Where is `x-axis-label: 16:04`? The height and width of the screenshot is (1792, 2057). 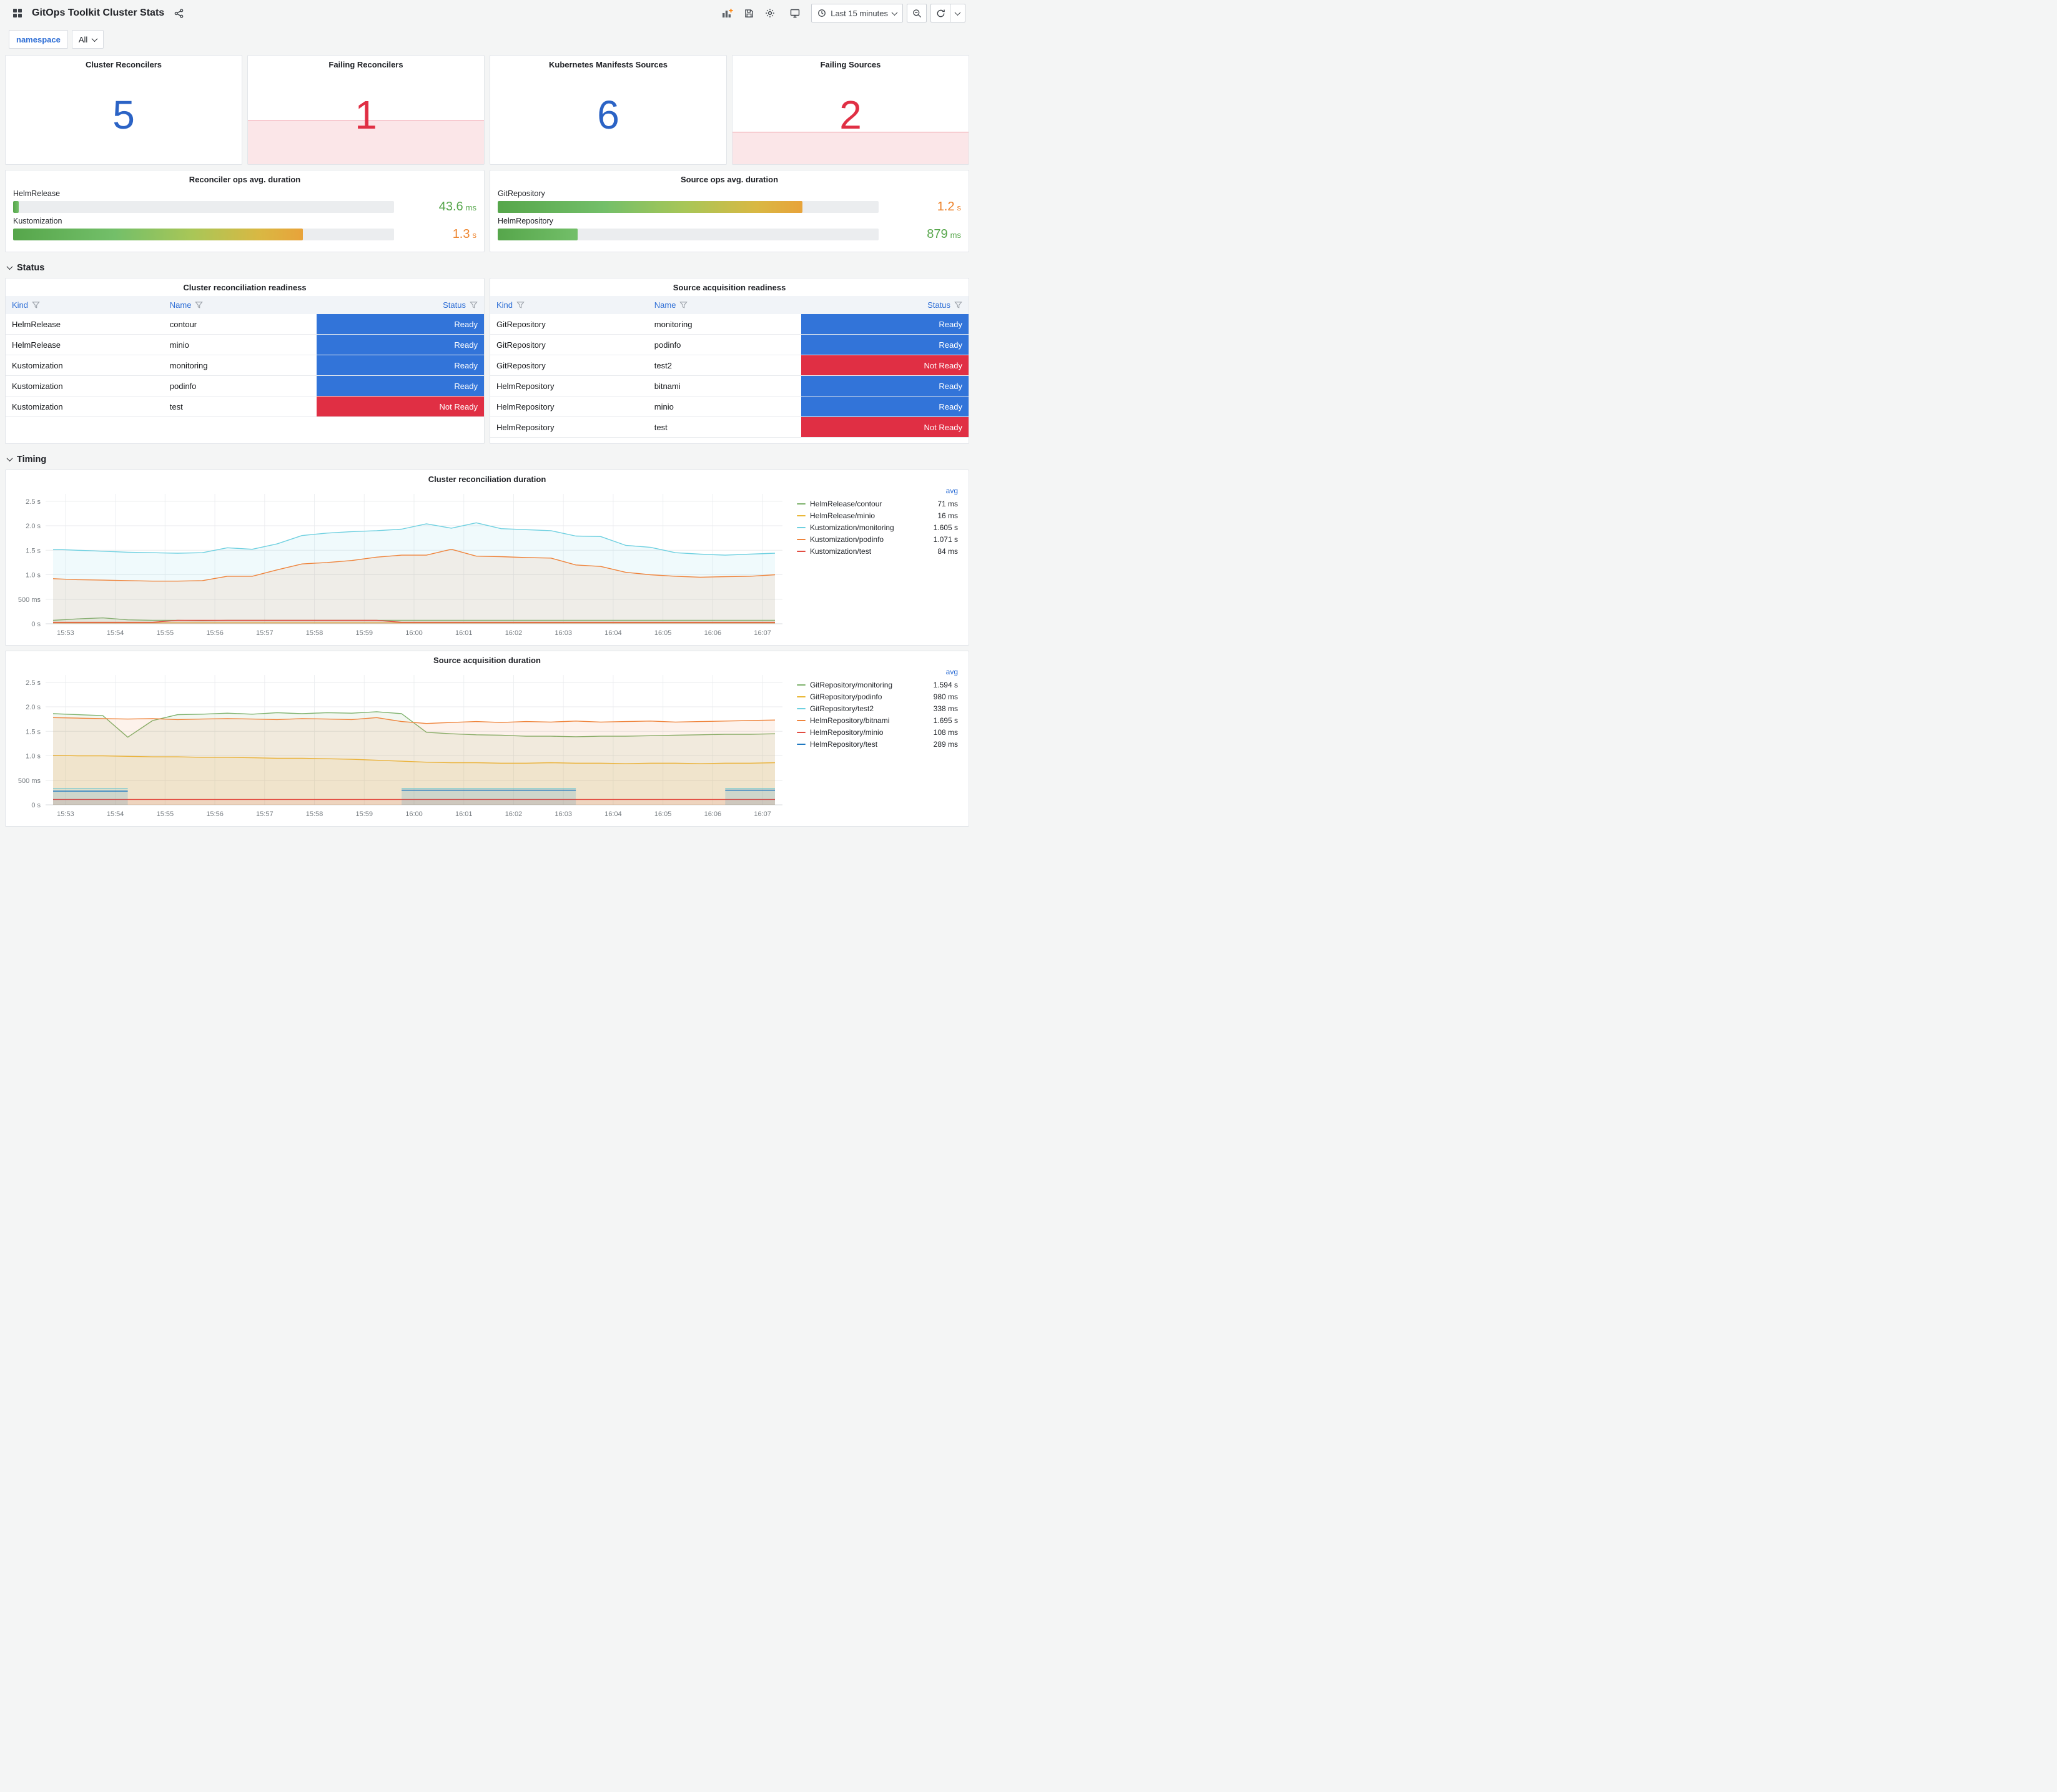
x-axis-label: 16:04 is located at coordinates (613, 633).